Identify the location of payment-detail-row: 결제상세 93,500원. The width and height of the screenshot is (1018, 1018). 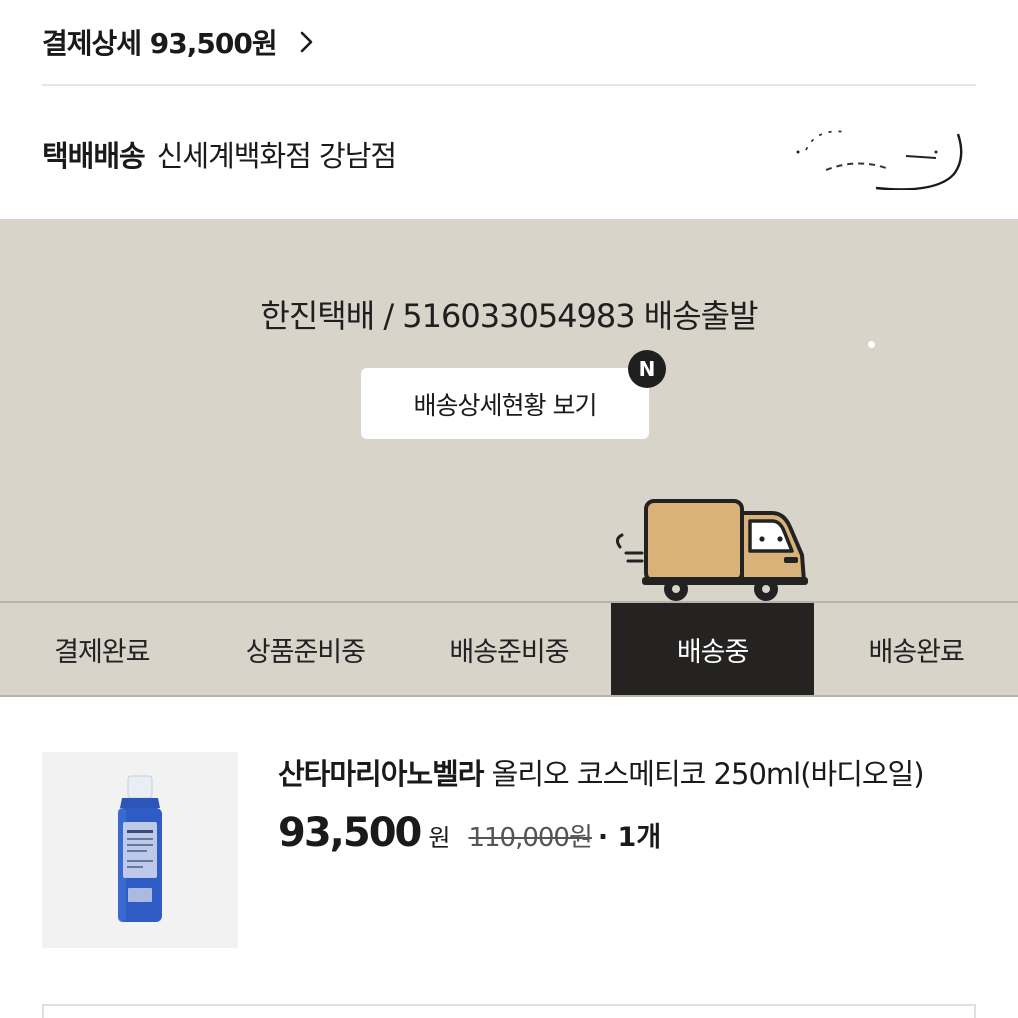
(509, 43).